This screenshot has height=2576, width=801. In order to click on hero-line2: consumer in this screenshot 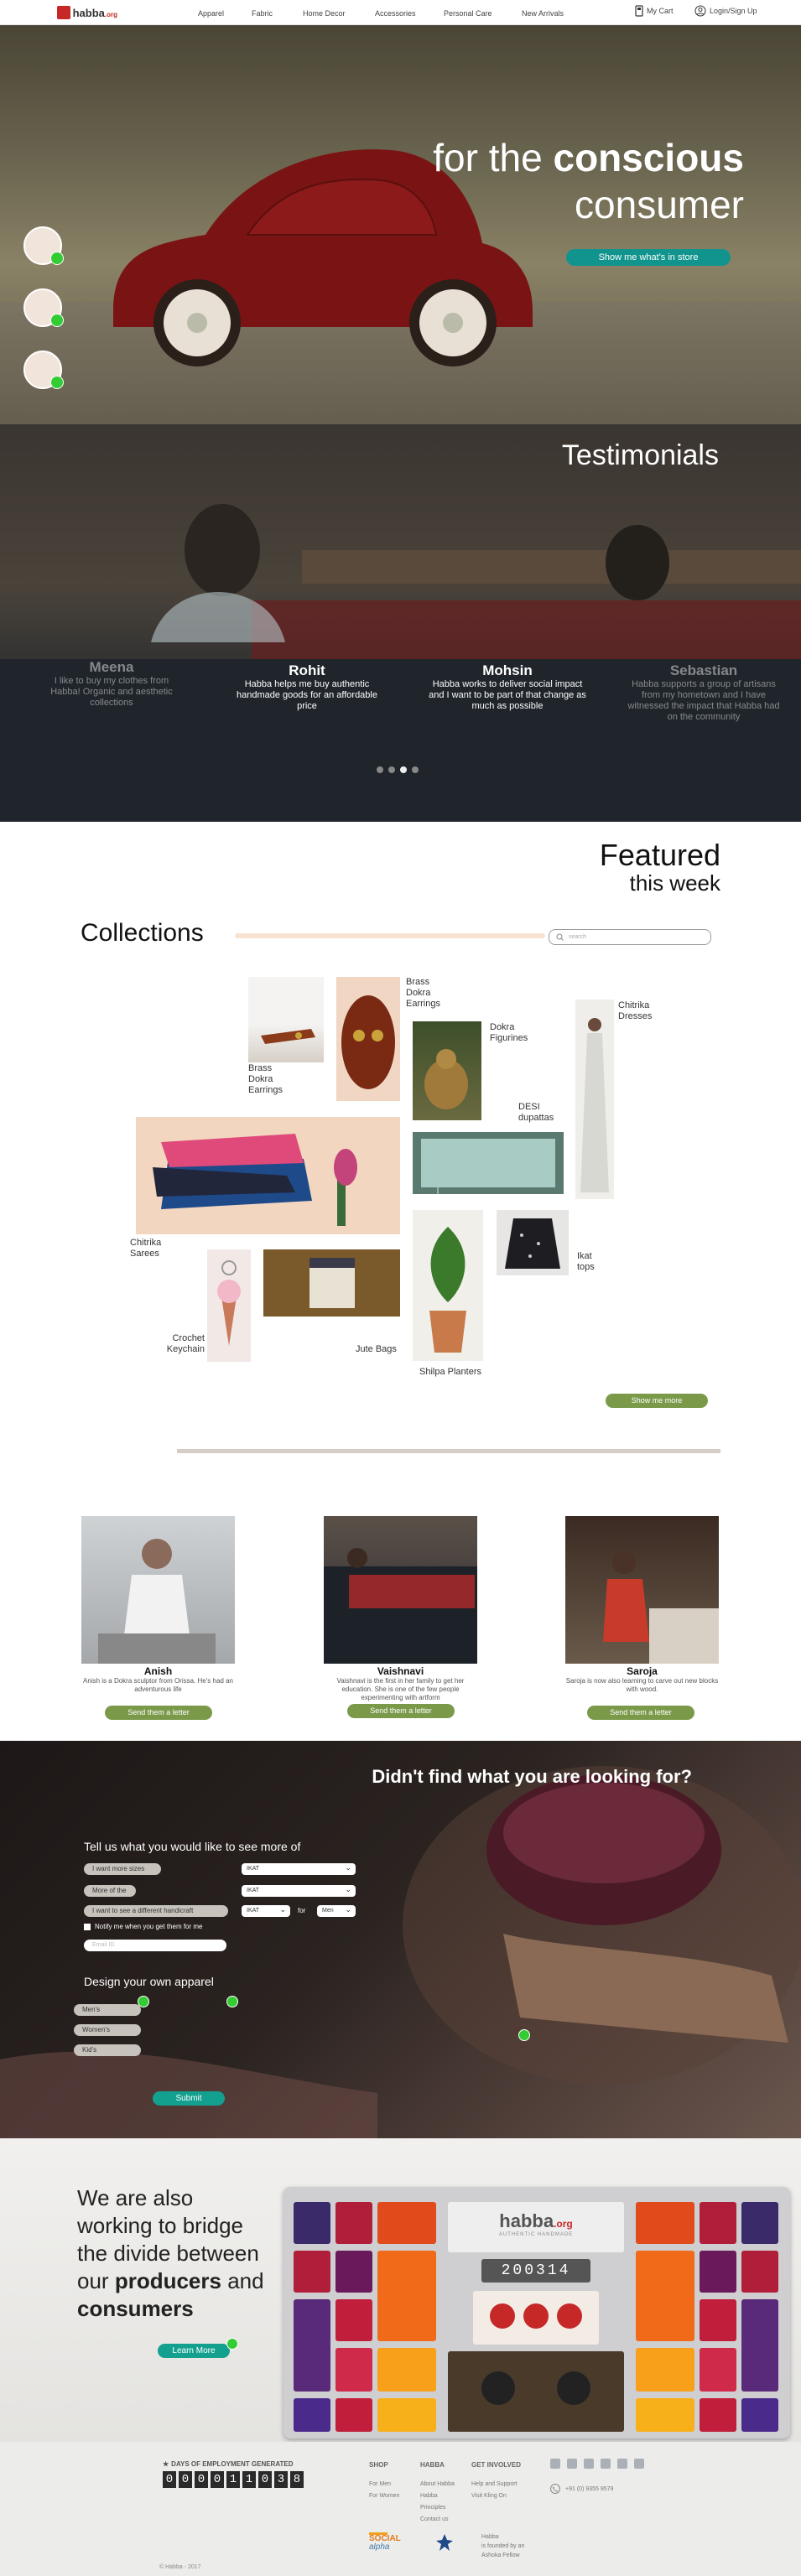, I will do `click(659, 204)`.